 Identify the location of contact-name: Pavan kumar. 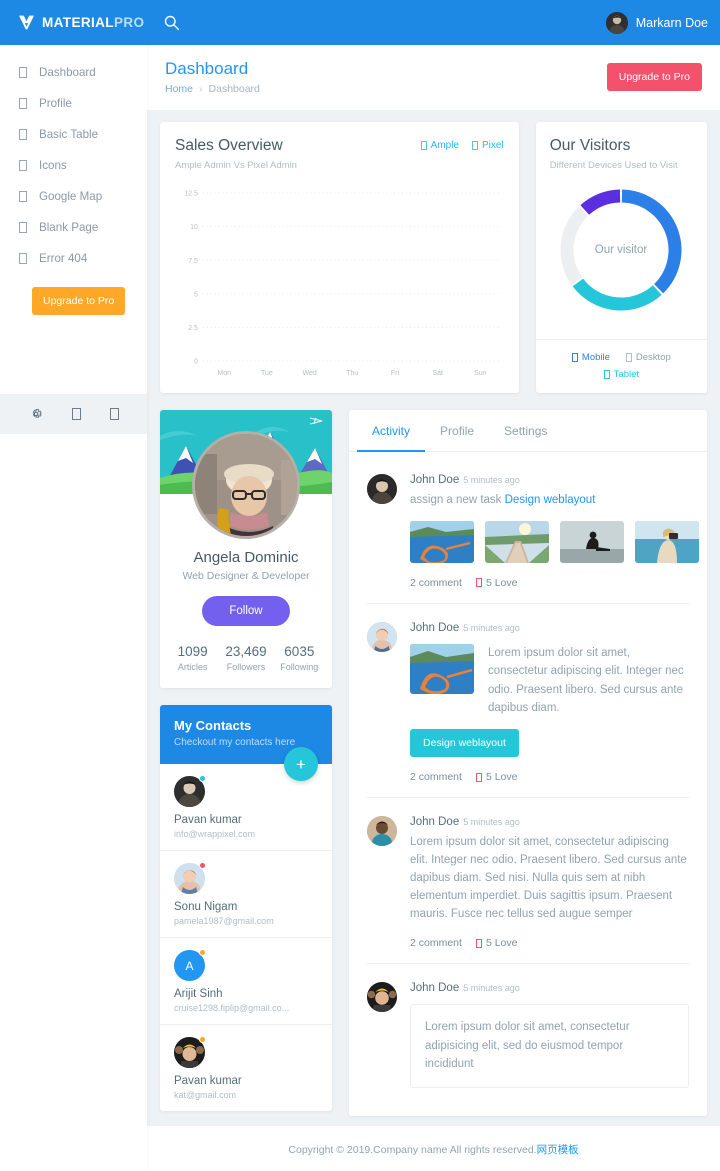
(208, 820).